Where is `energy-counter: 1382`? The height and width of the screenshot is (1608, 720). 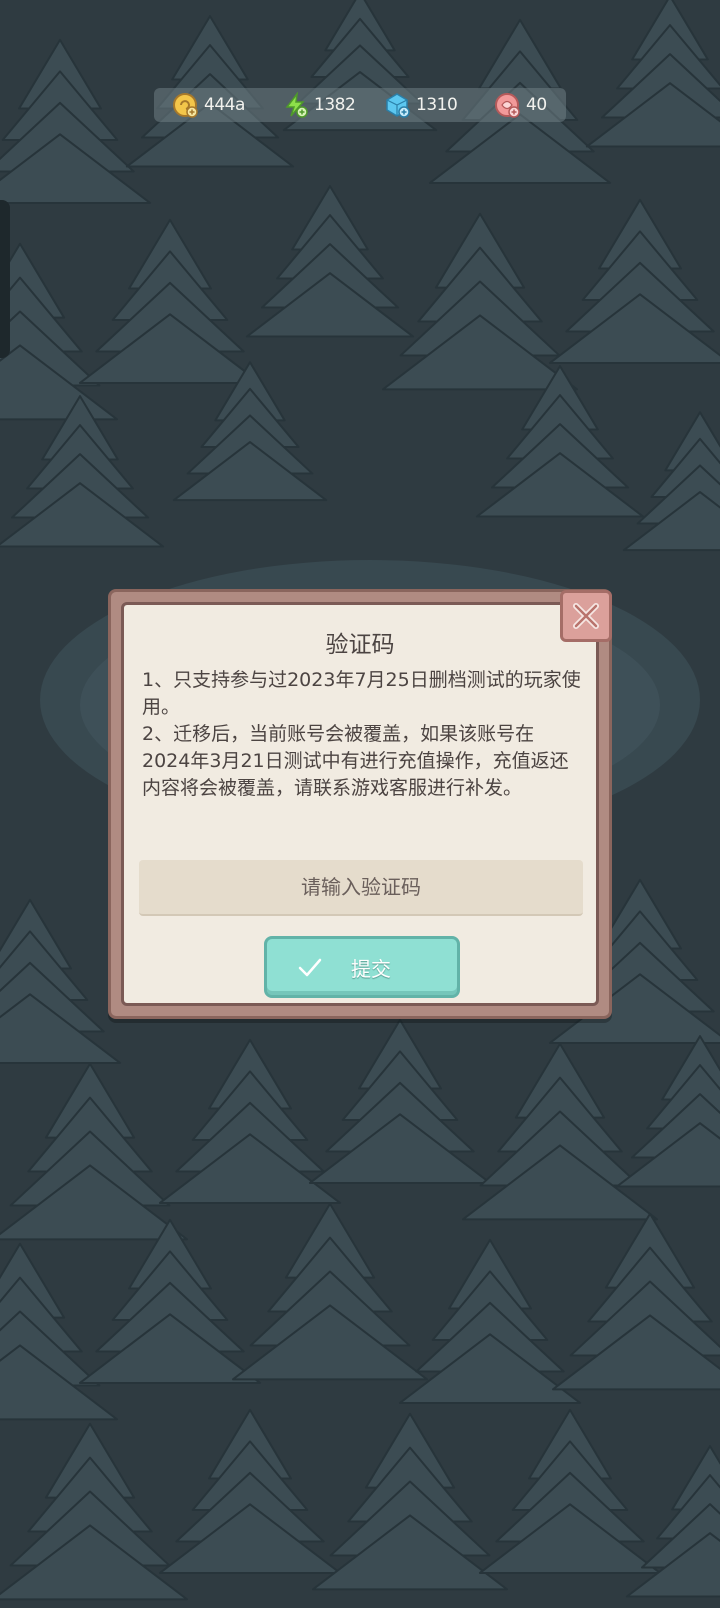 energy-counter: 1382 is located at coordinates (319, 105).